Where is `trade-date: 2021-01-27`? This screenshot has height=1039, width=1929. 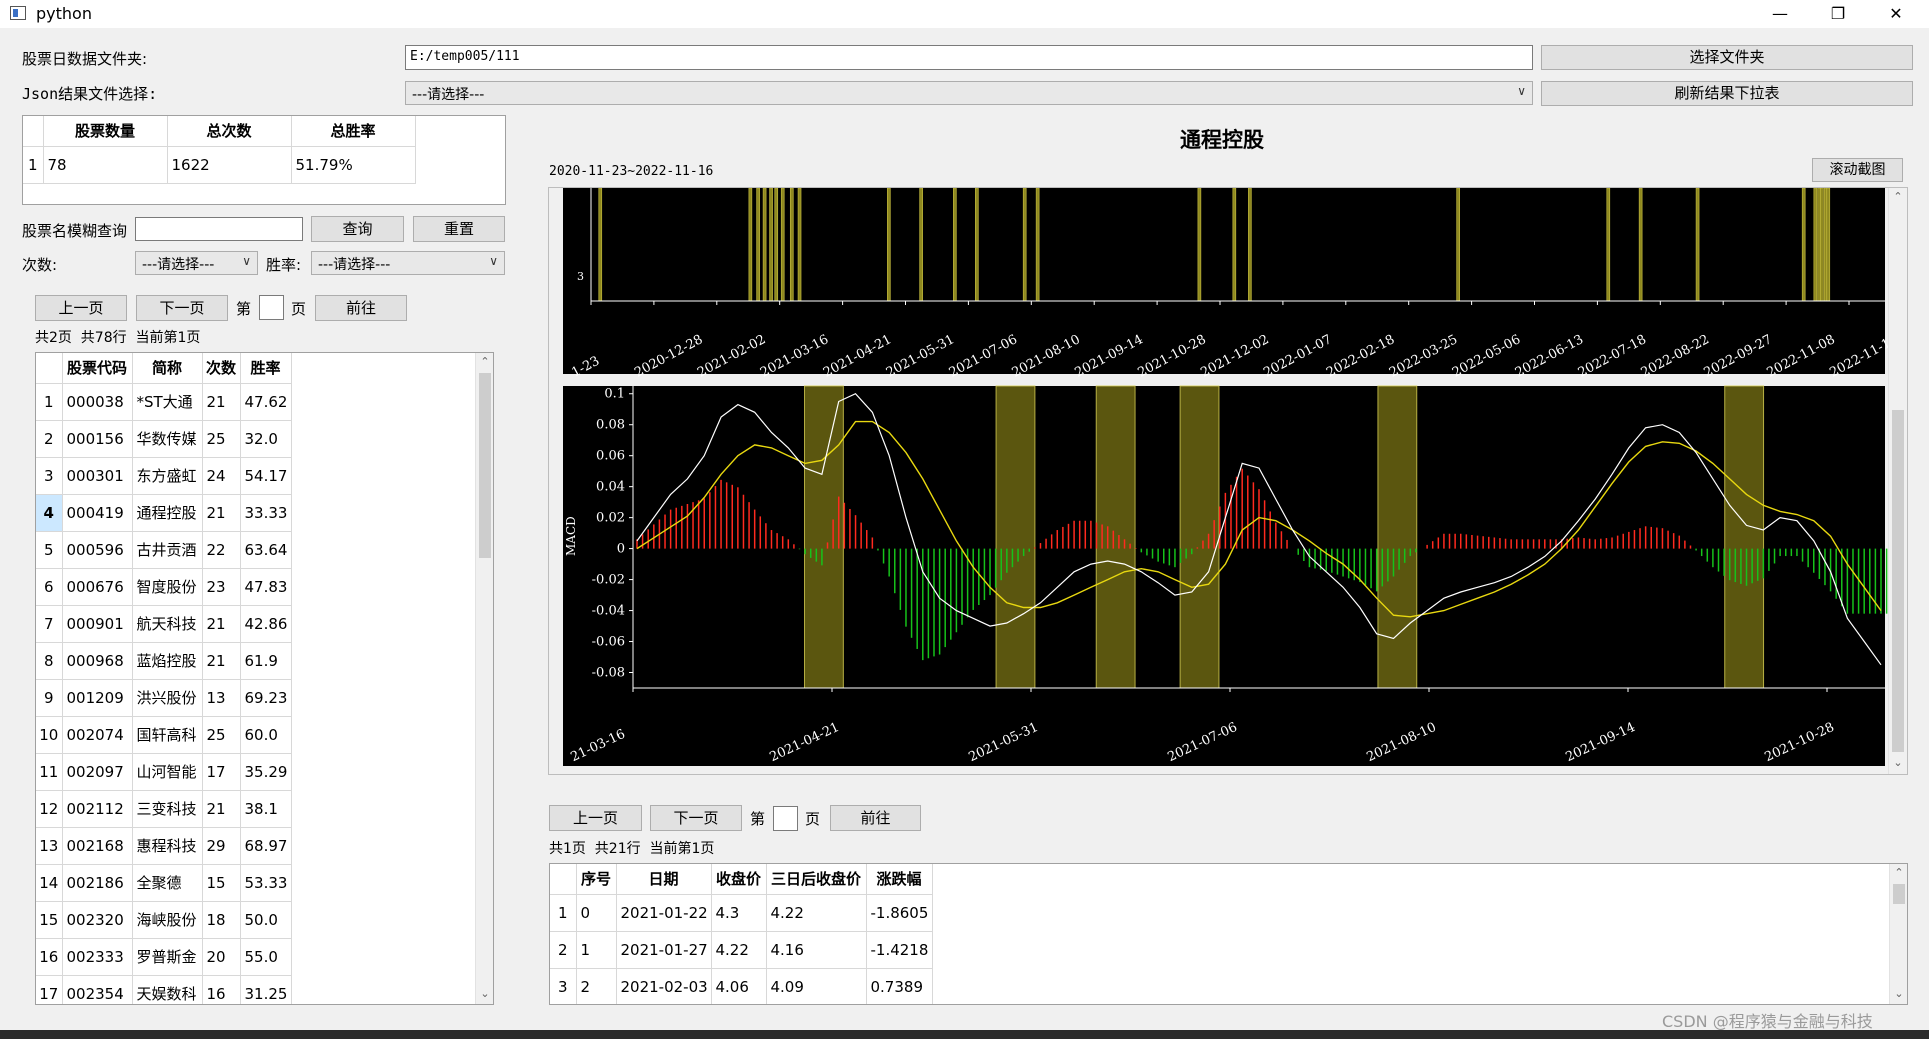
trade-date: 2021-01-27 is located at coordinates (664, 950).